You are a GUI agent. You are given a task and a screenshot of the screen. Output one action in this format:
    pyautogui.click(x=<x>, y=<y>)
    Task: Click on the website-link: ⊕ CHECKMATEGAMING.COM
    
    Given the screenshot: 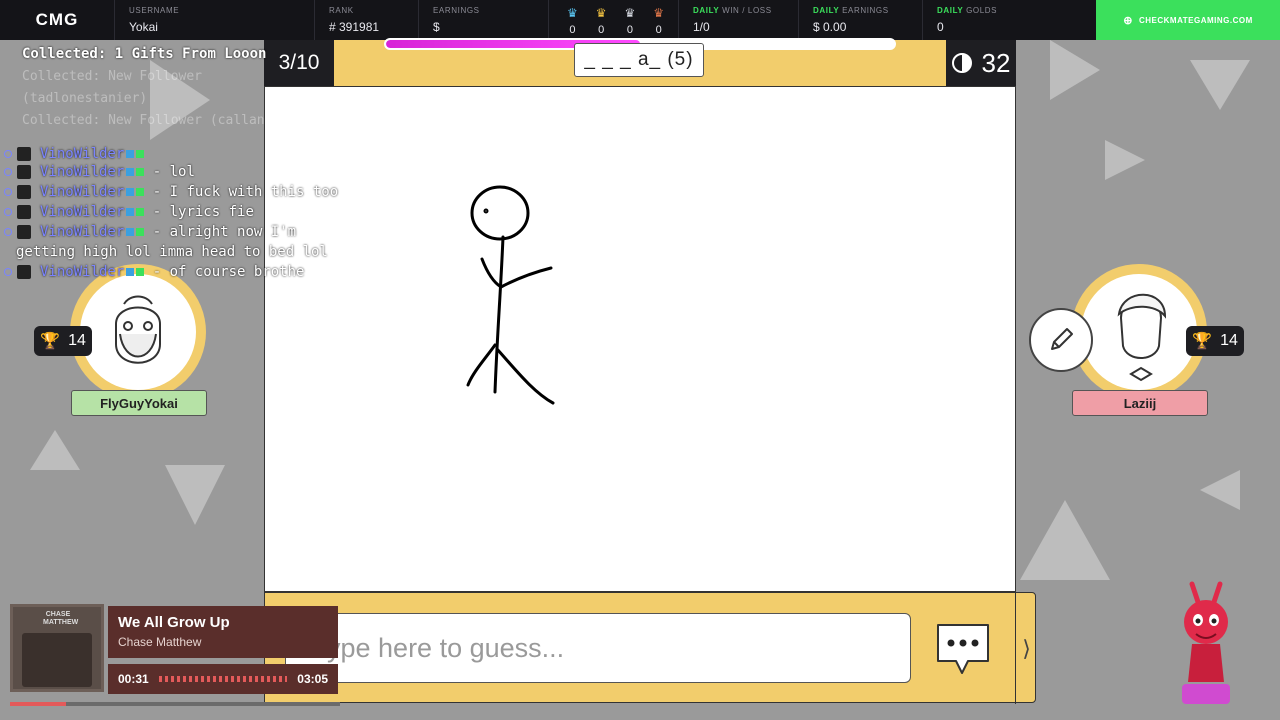 What is the action you would take?
    pyautogui.click(x=1188, y=20)
    